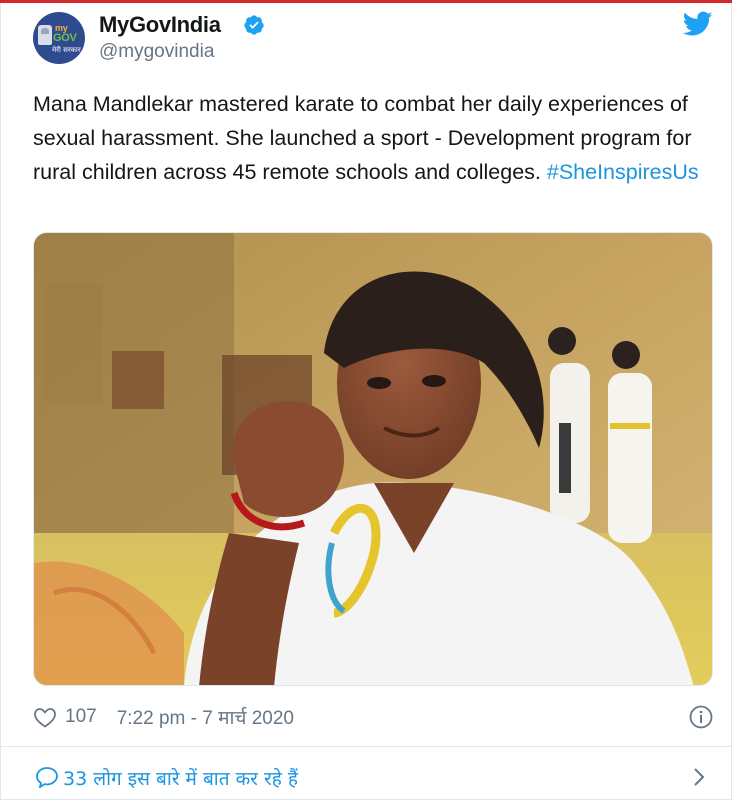 This screenshot has width=732, height=800. Describe the element at coordinates (623, 172) in the screenshot. I see `hashtag-link: #SheInspiresUs` at that location.